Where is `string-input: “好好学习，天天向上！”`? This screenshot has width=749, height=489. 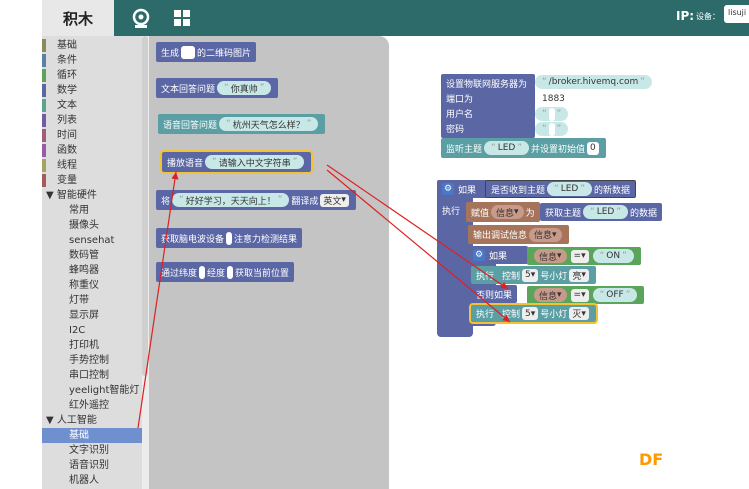 string-input: “好好学习，天天向上！” is located at coordinates (231, 200).